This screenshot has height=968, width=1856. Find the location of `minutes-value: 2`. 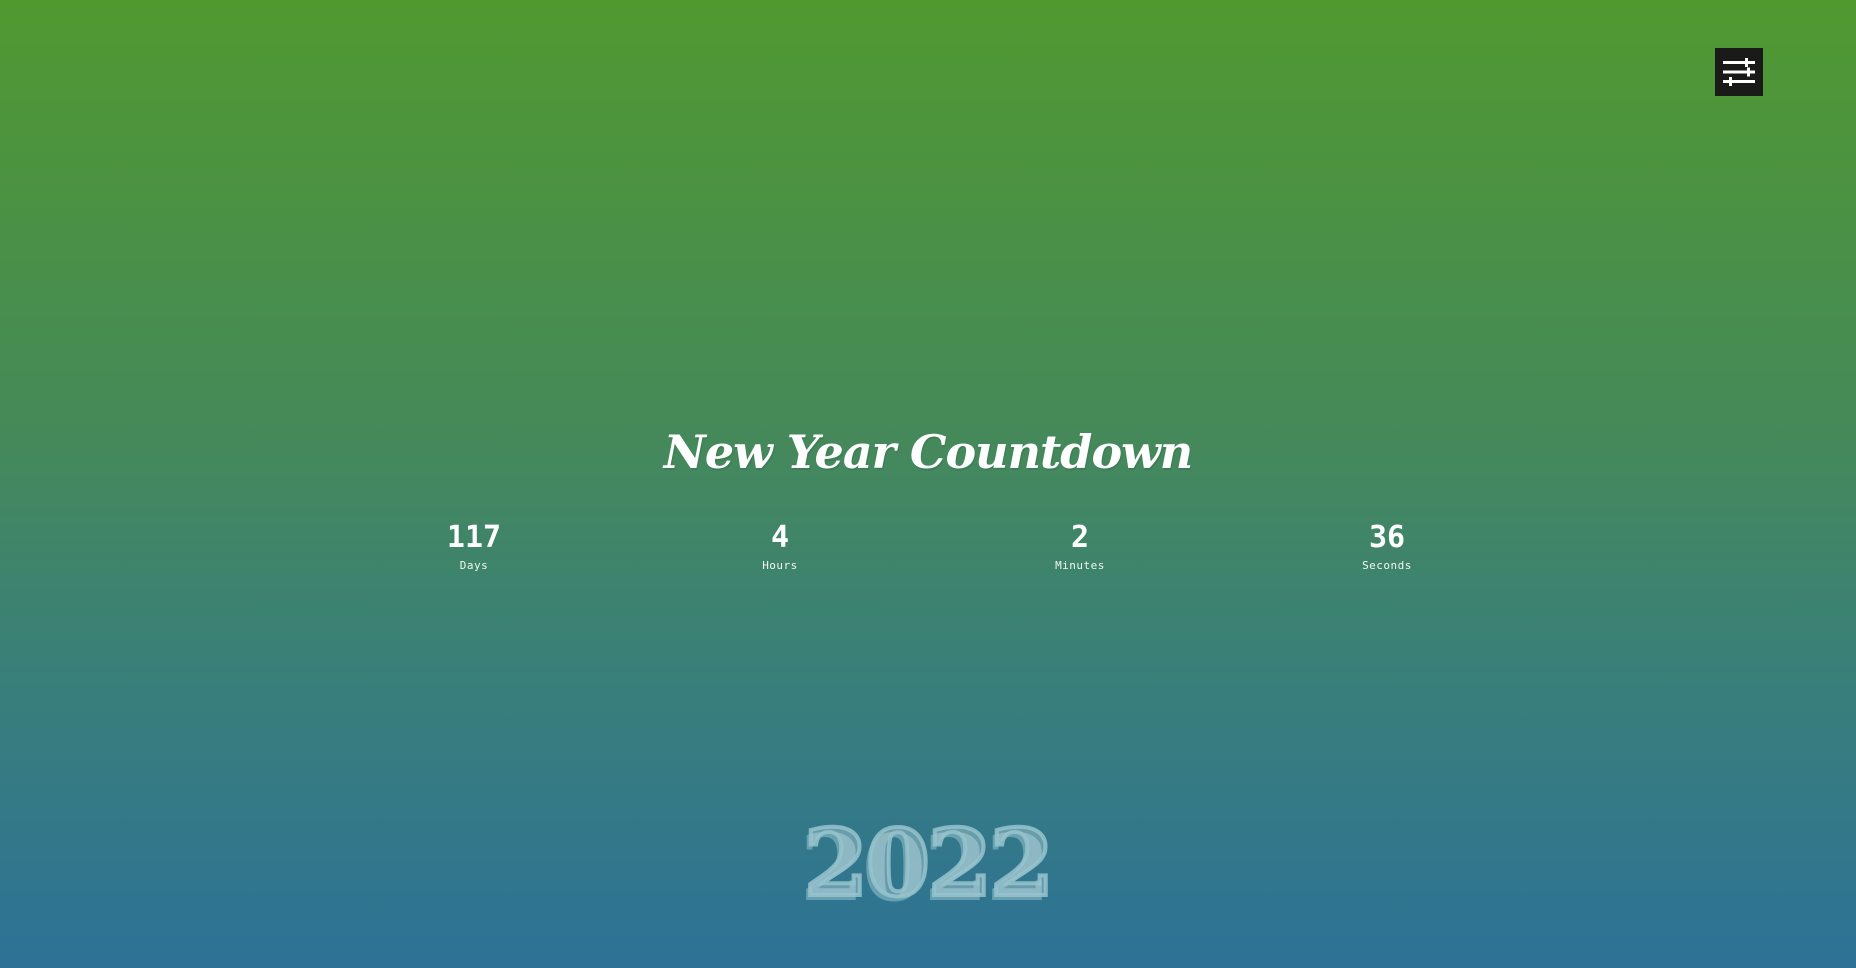

minutes-value: 2 is located at coordinates (1080, 537).